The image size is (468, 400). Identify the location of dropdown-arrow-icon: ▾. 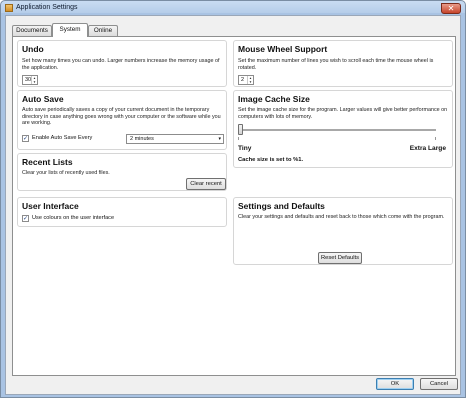
(219, 139).